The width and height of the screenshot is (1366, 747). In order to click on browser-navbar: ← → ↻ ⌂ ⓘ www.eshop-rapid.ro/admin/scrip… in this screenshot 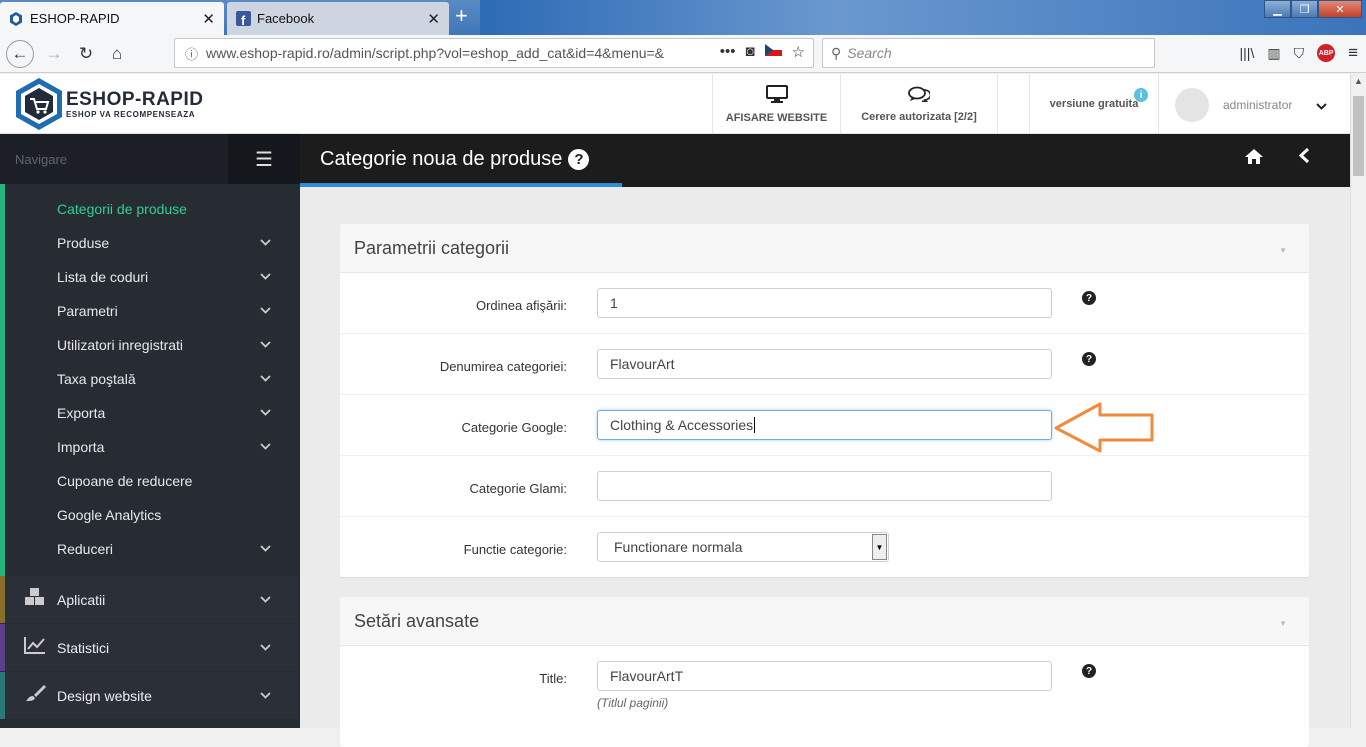, I will do `click(683, 54)`.